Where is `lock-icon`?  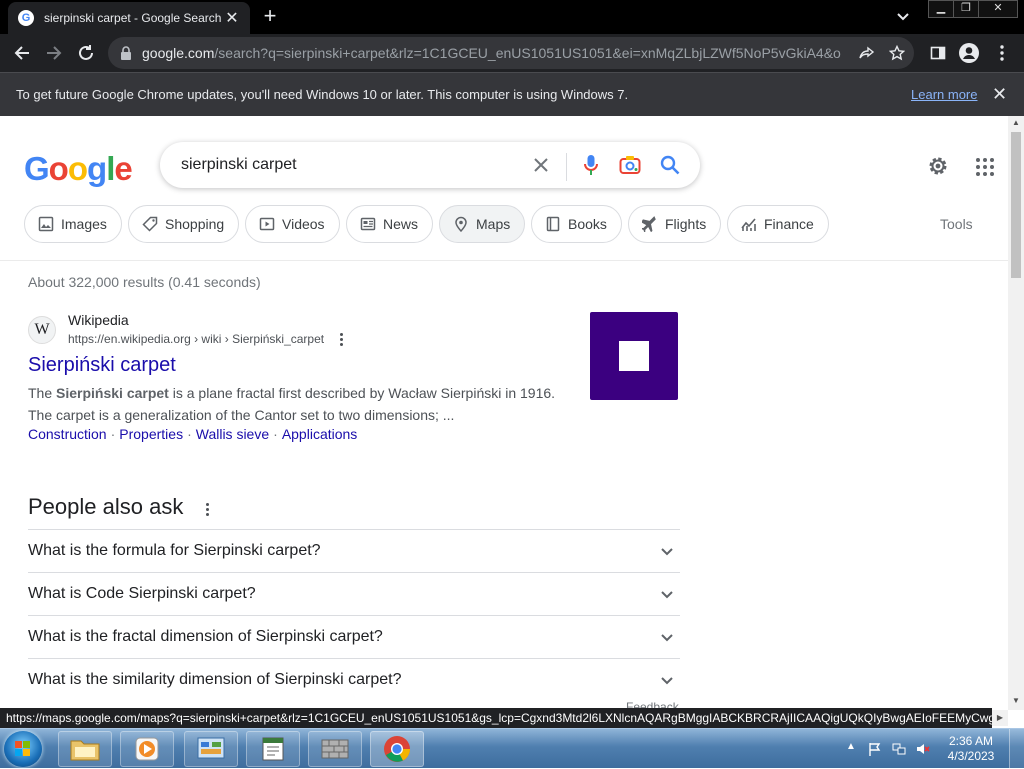 lock-icon is located at coordinates (127, 53).